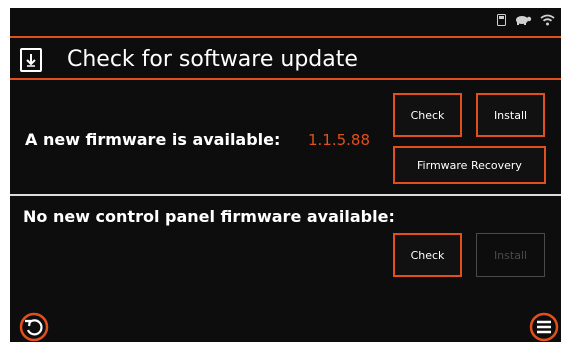  Describe the element at coordinates (510, 115) in the screenshot. I see `firmware-install-button: Install` at that location.